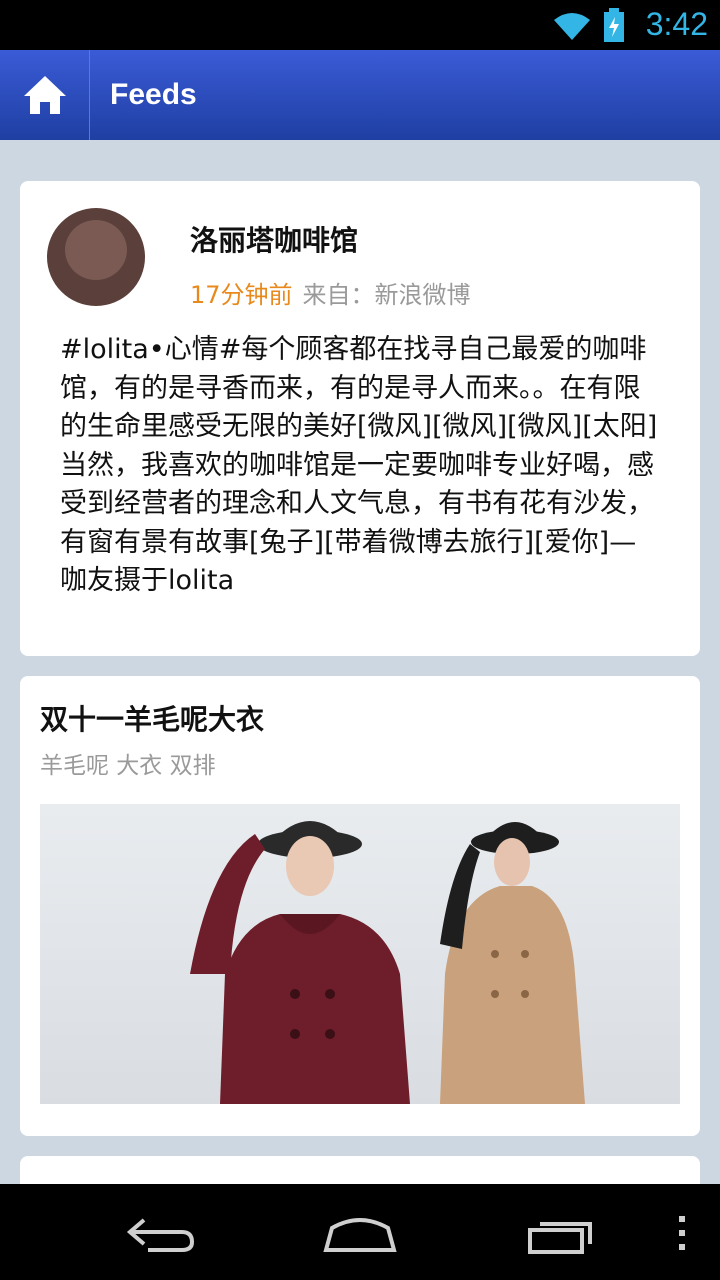 This screenshot has height=1280, width=720. I want to click on page-title: Feeds, so click(153, 94).